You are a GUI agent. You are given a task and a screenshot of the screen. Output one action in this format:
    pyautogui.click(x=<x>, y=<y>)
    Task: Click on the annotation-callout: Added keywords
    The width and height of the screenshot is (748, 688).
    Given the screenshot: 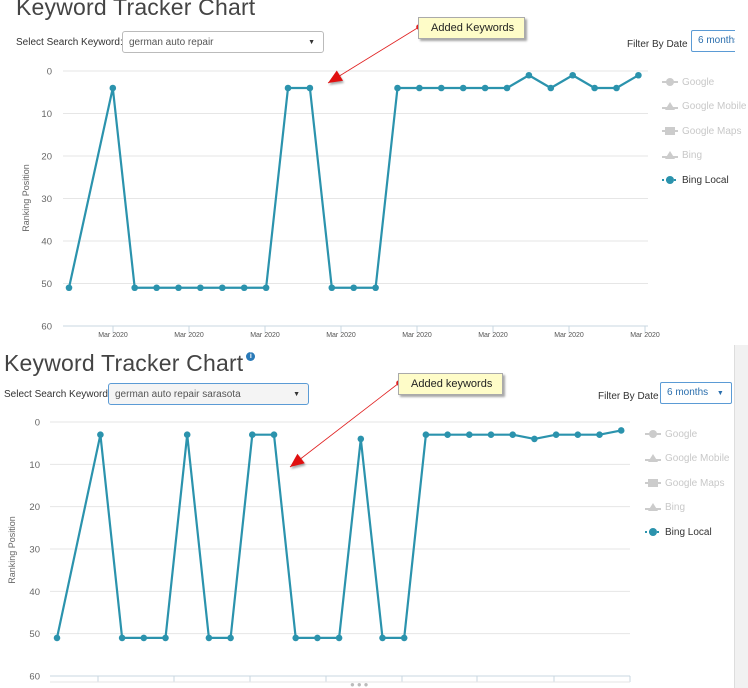 What is the action you would take?
    pyautogui.click(x=451, y=384)
    